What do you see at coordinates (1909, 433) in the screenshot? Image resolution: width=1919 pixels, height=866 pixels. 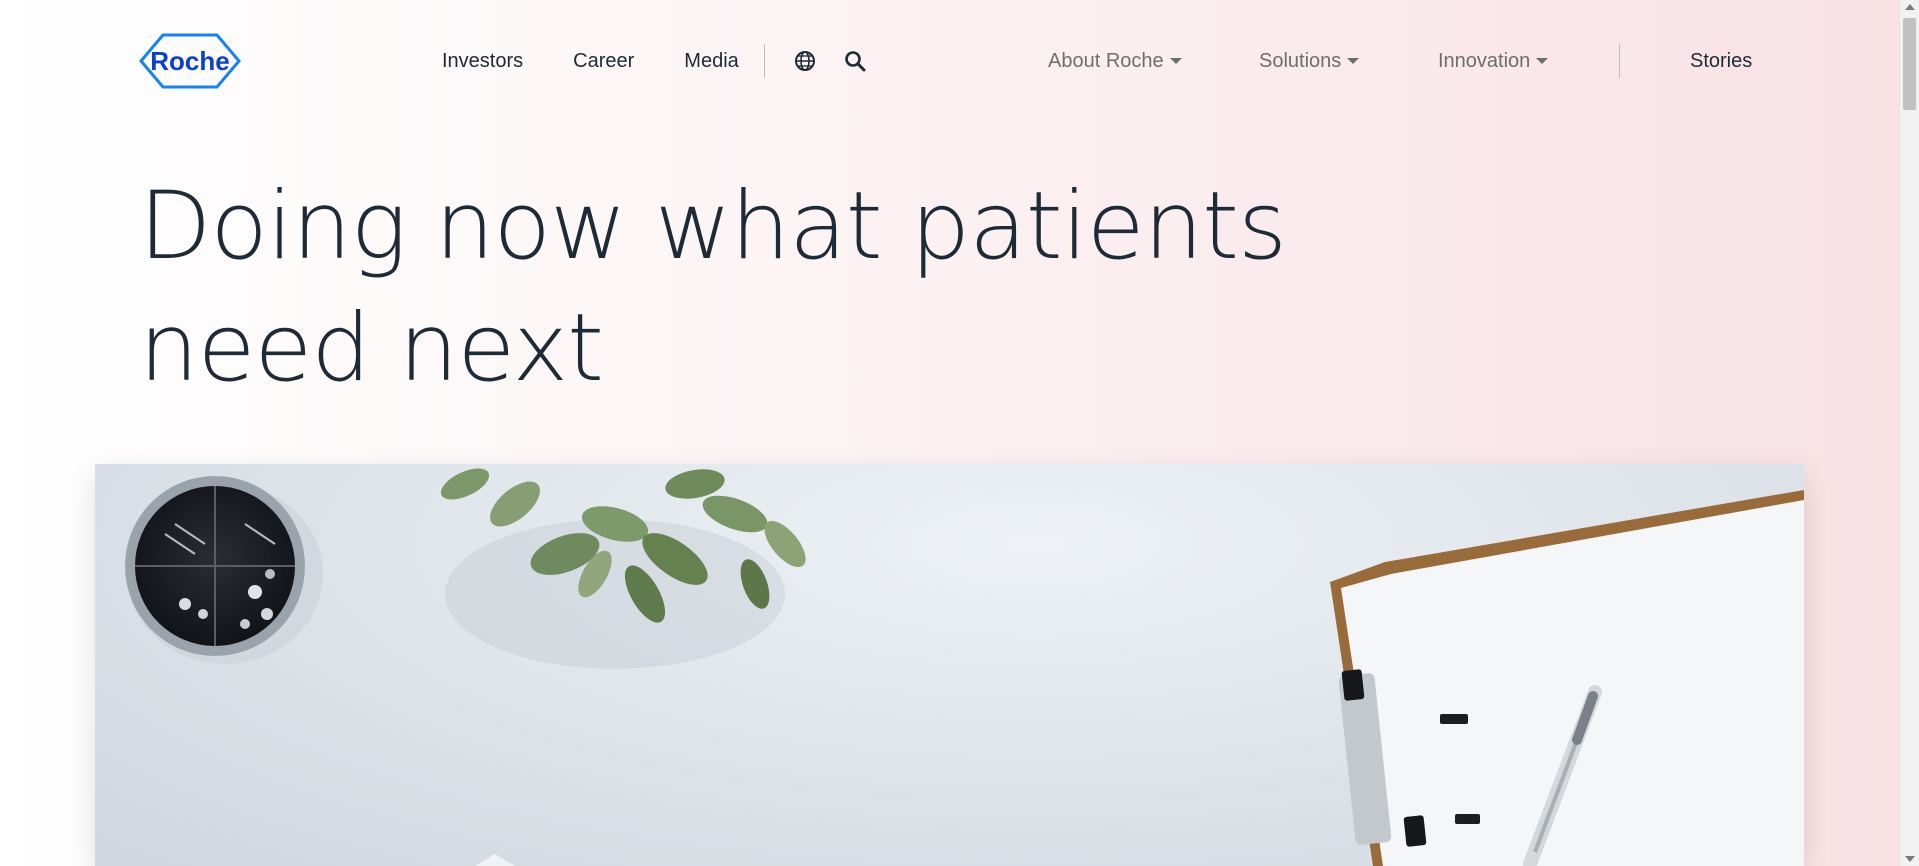 I see `scrollbar` at bounding box center [1909, 433].